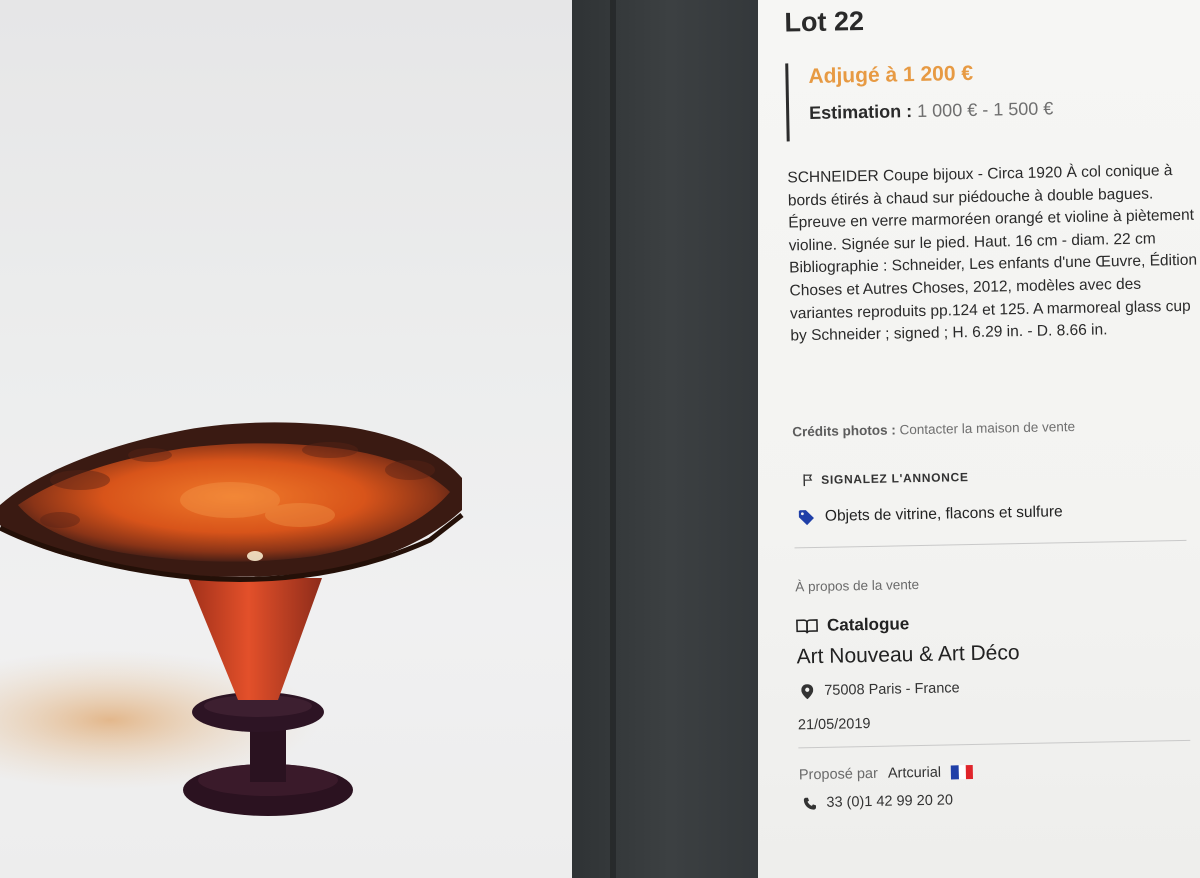 The width and height of the screenshot is (1200, 878). I want to click on tag-icon, so click(806, 517).